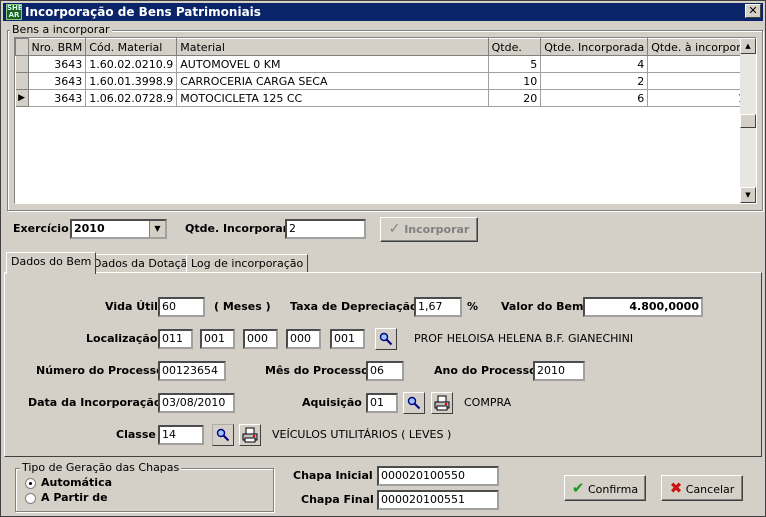 The image size is (766, 517). What do you see at coordinates (354, 306) in the screenshot?
I see `taxa-depreciacao-label: Taxa de Depreciação` at bounding box center [354, 306].